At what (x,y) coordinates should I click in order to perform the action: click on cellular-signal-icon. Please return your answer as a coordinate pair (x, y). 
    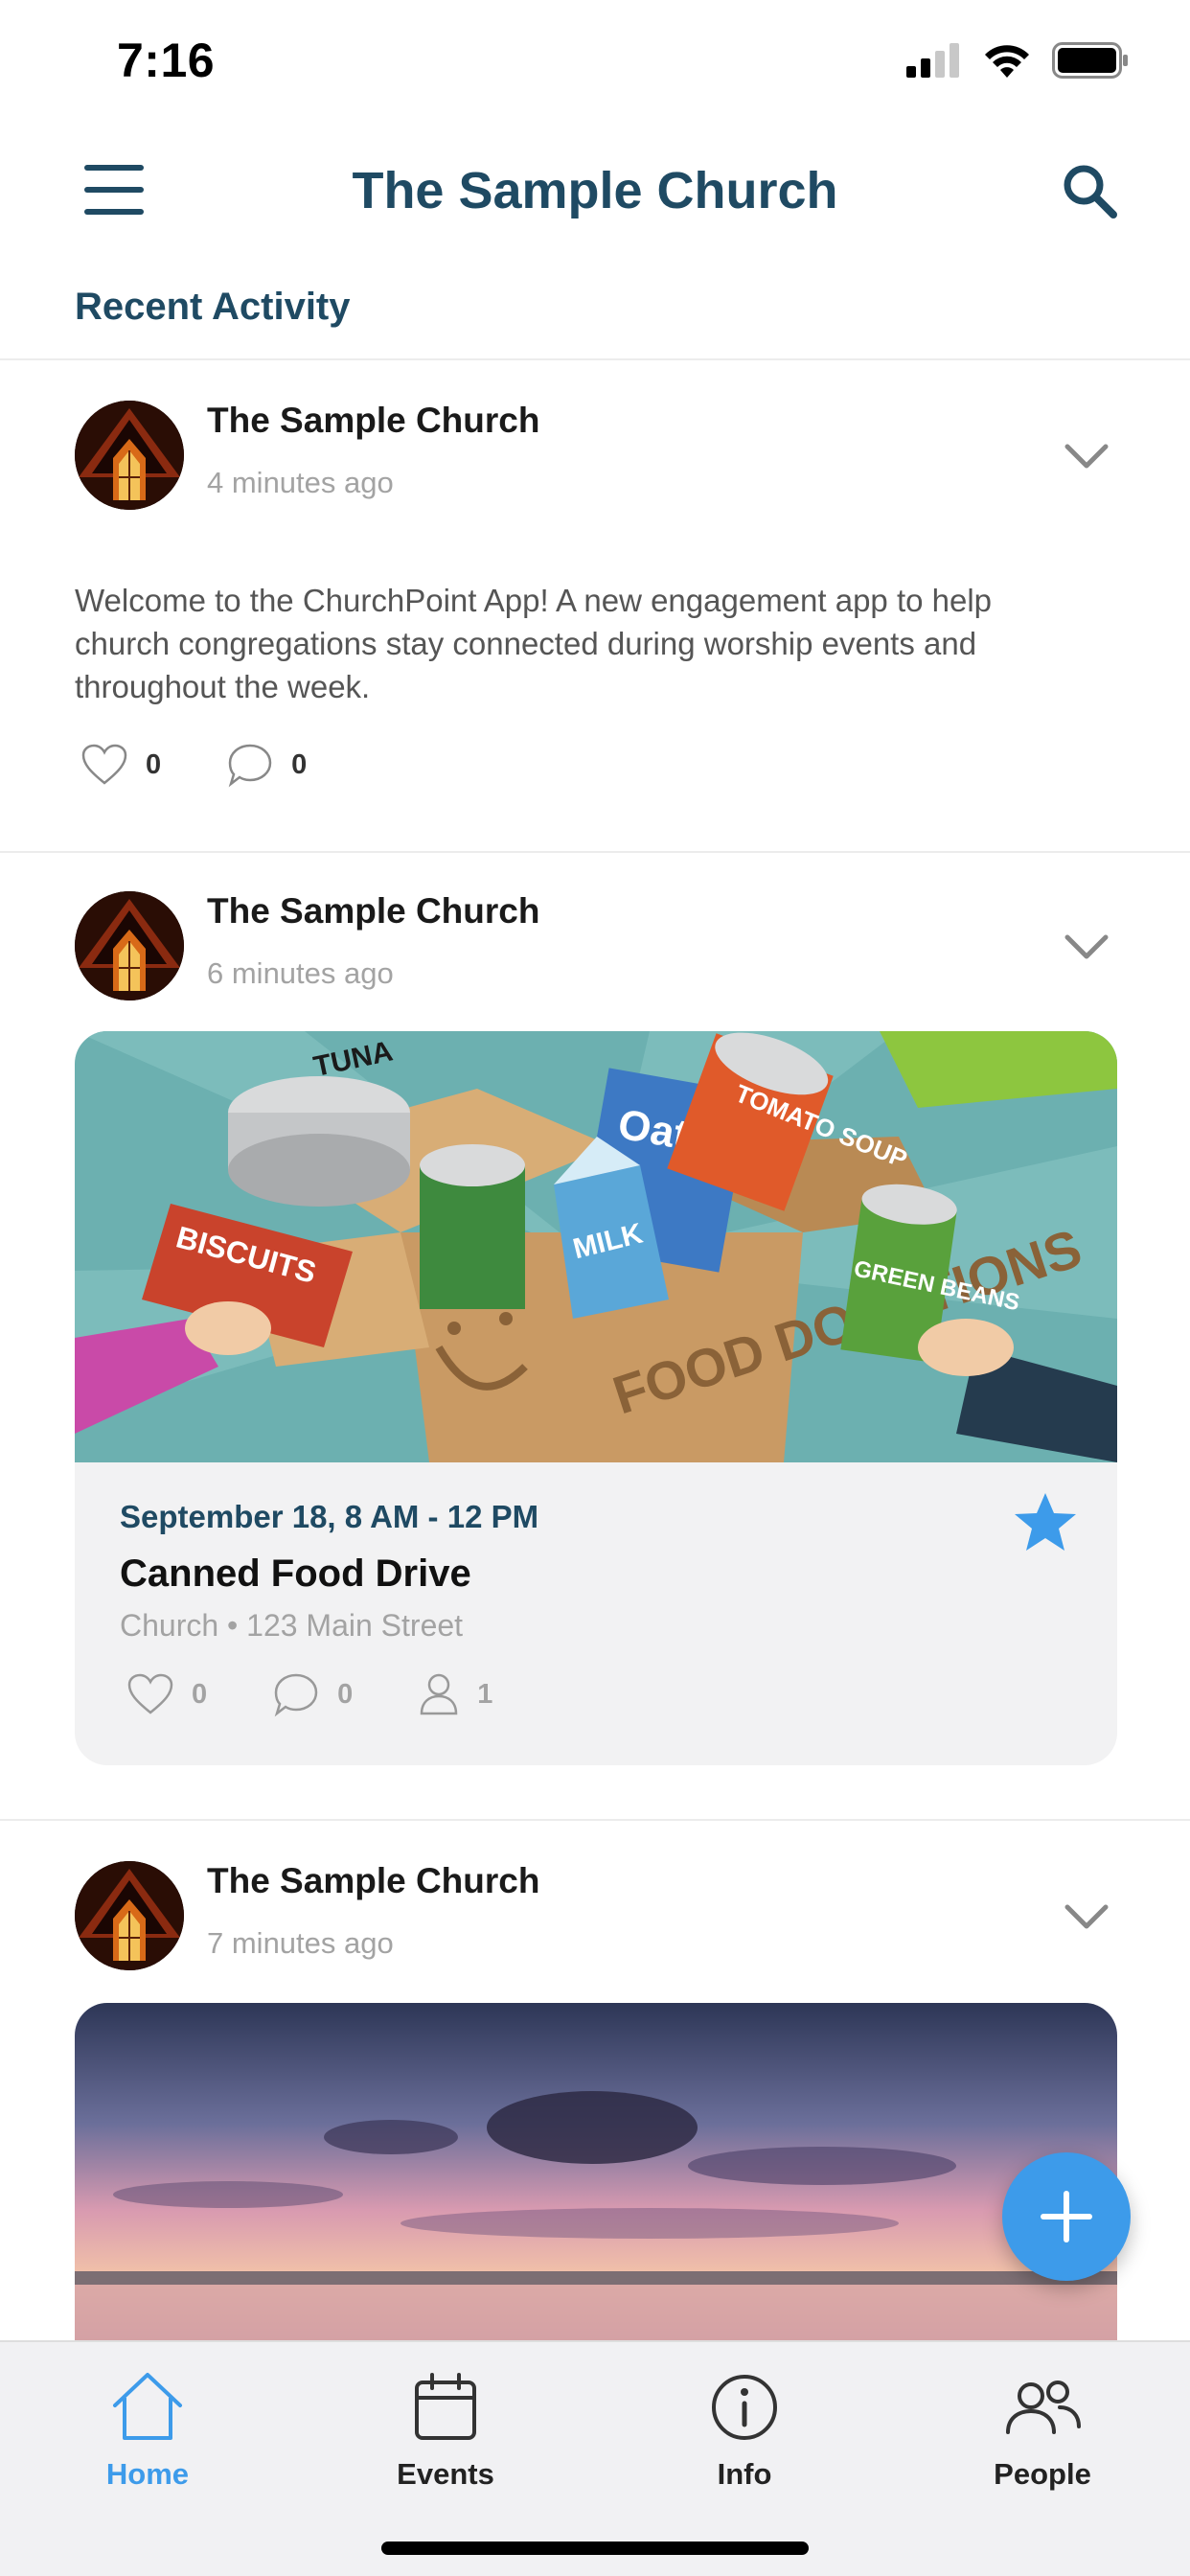
    Looking at the image, I should click on (933, 60).